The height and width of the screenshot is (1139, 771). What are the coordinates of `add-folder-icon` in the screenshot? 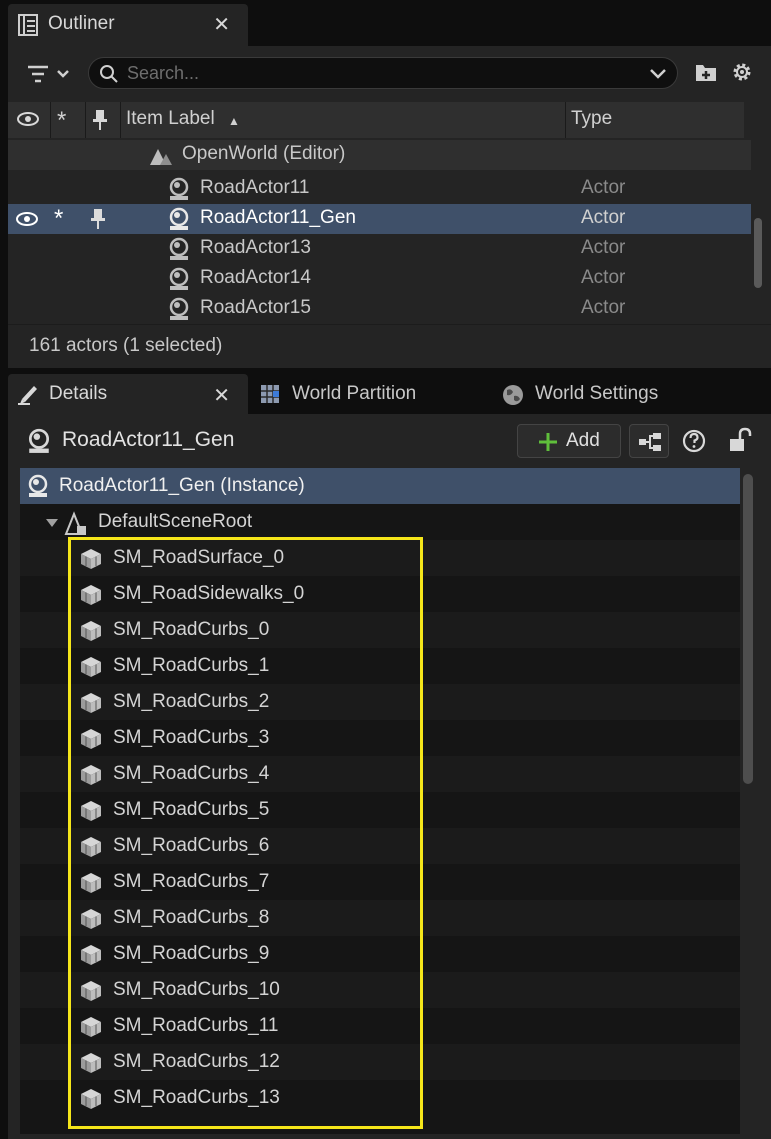 It's located at (706, 72).